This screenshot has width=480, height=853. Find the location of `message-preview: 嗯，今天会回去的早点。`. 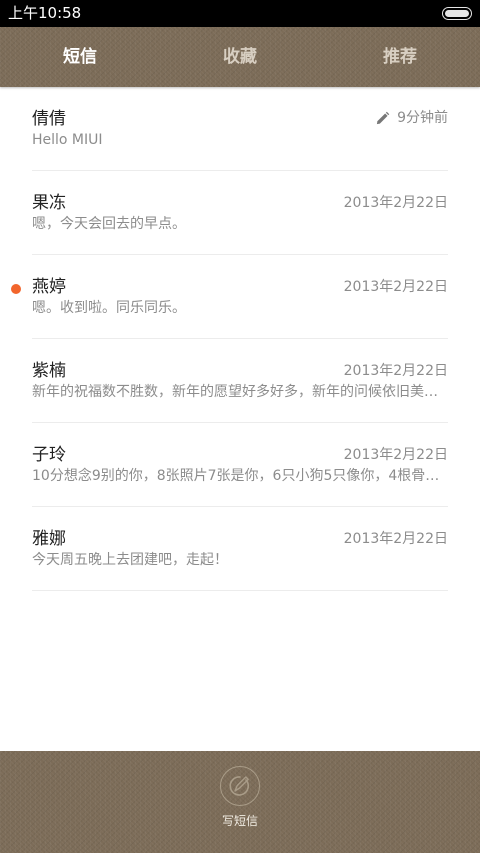

message-preview: 嗯，今天会回去的早点。 is located at coordinates (109, 224).